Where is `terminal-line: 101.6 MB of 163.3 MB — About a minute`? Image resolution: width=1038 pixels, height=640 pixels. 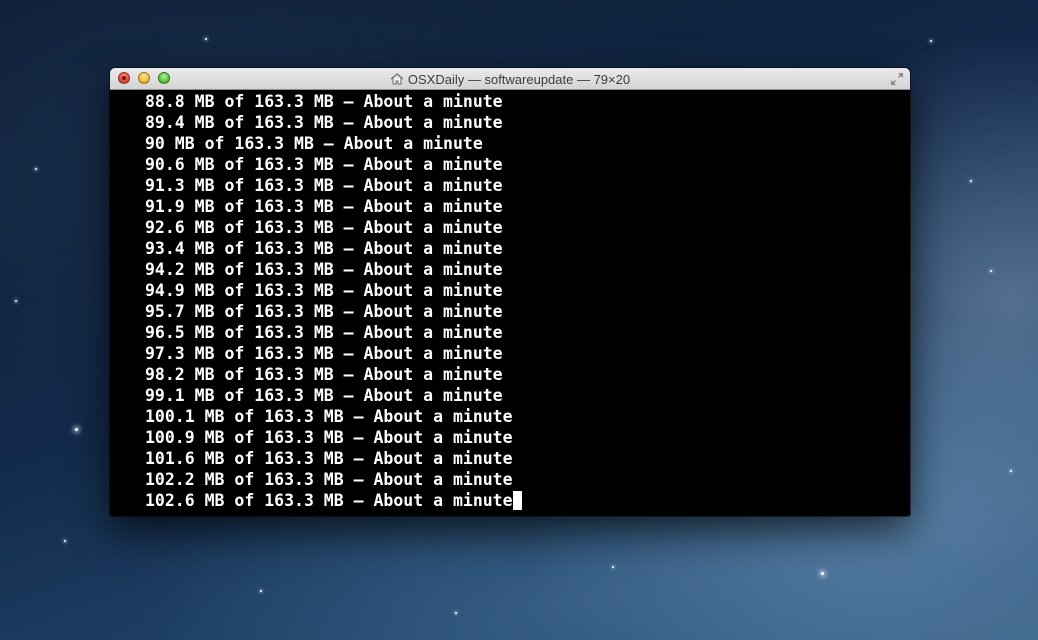 terminal-line: 101.6 MB of 163.3 MB — About a minute is located at coordinates (329, 458).